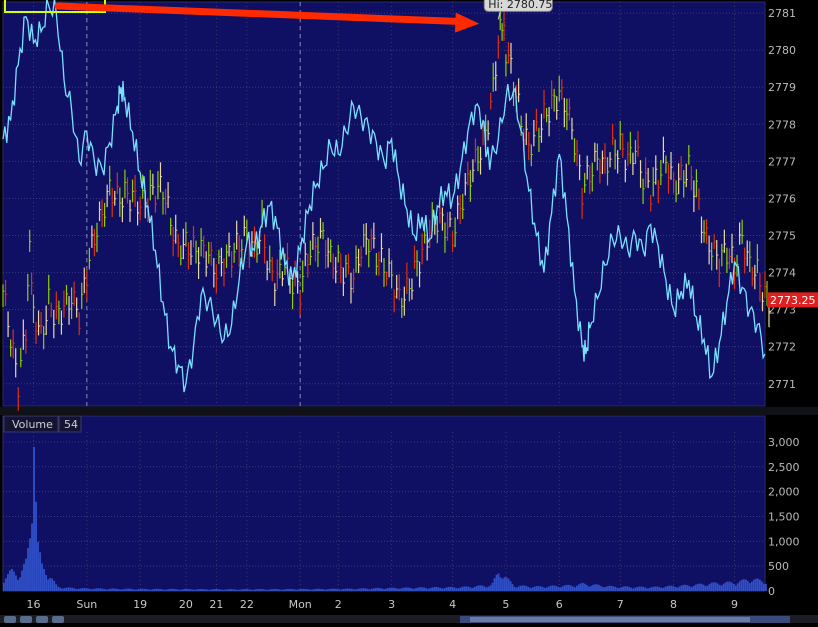 The width and height of the screenshot is (818, 627). I want to click on price-tick-label: 2771, so click(782, 384).